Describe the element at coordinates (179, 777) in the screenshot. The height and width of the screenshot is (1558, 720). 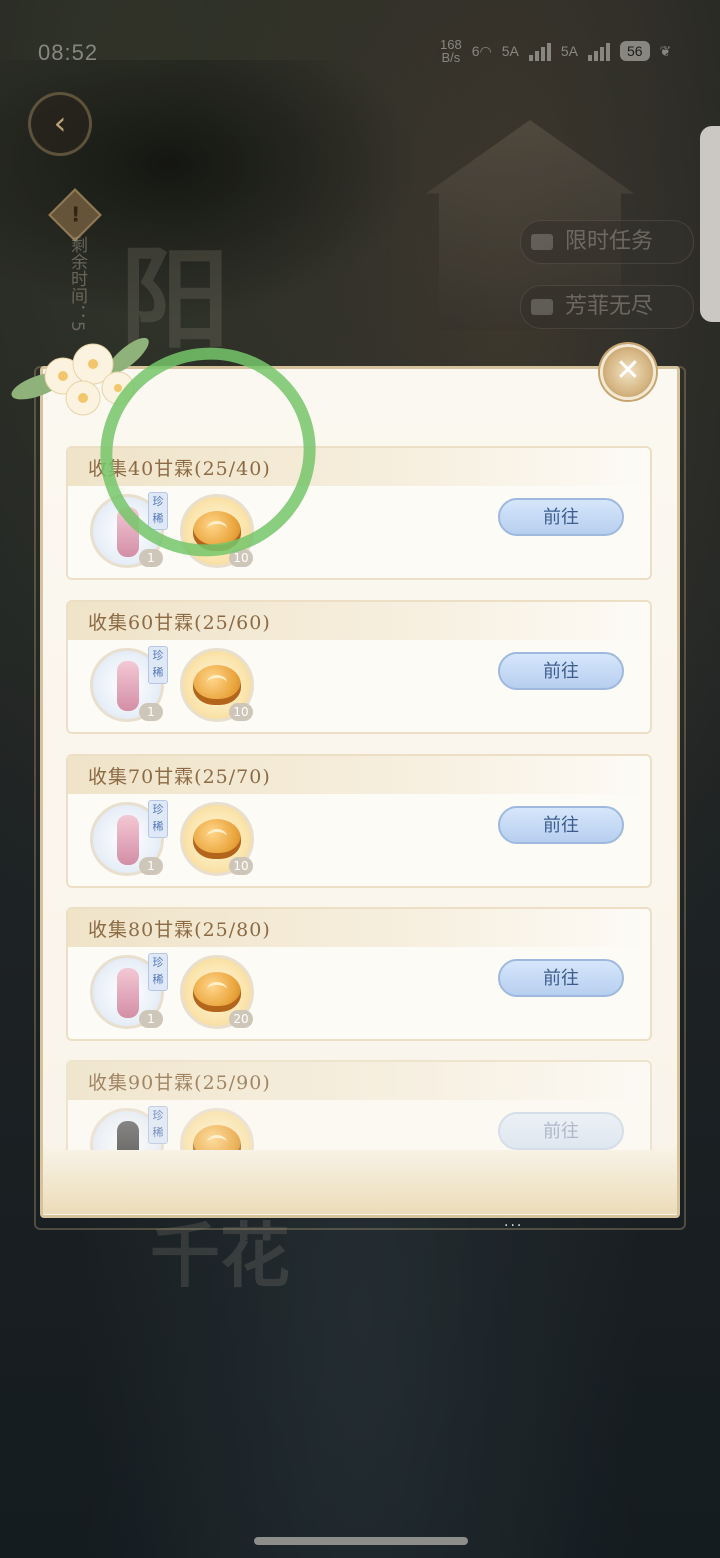
I see `task-title: 收集70甘霖(25/70)` at that location.